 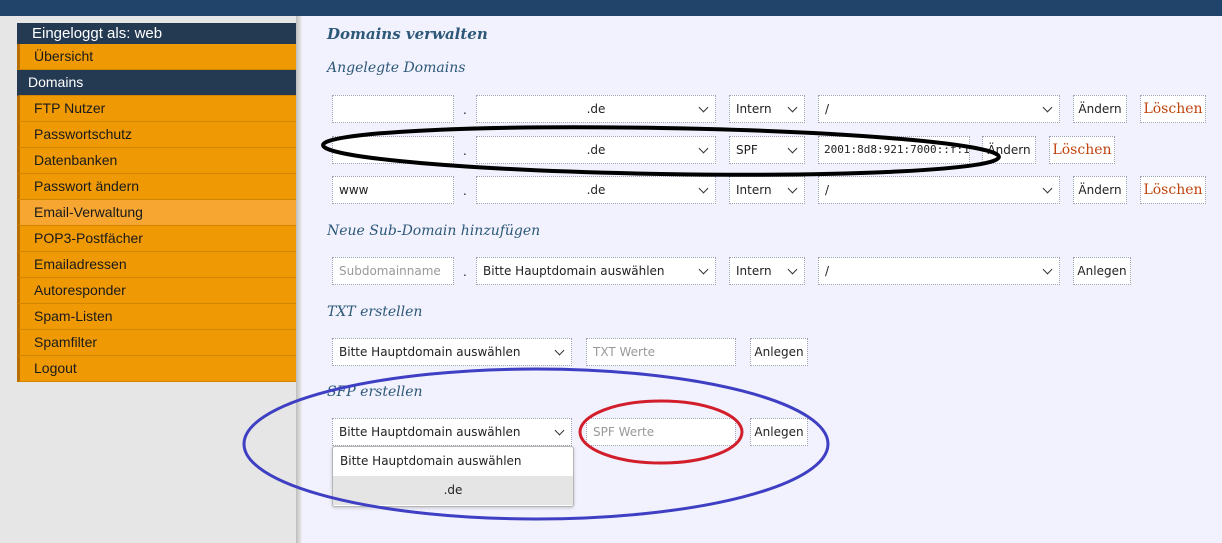 What do you see at coordinates (156, 57) in the screenshot?
I see `sidebar-item-uebersicht: Übersicht` at bounding box center [156, 57].